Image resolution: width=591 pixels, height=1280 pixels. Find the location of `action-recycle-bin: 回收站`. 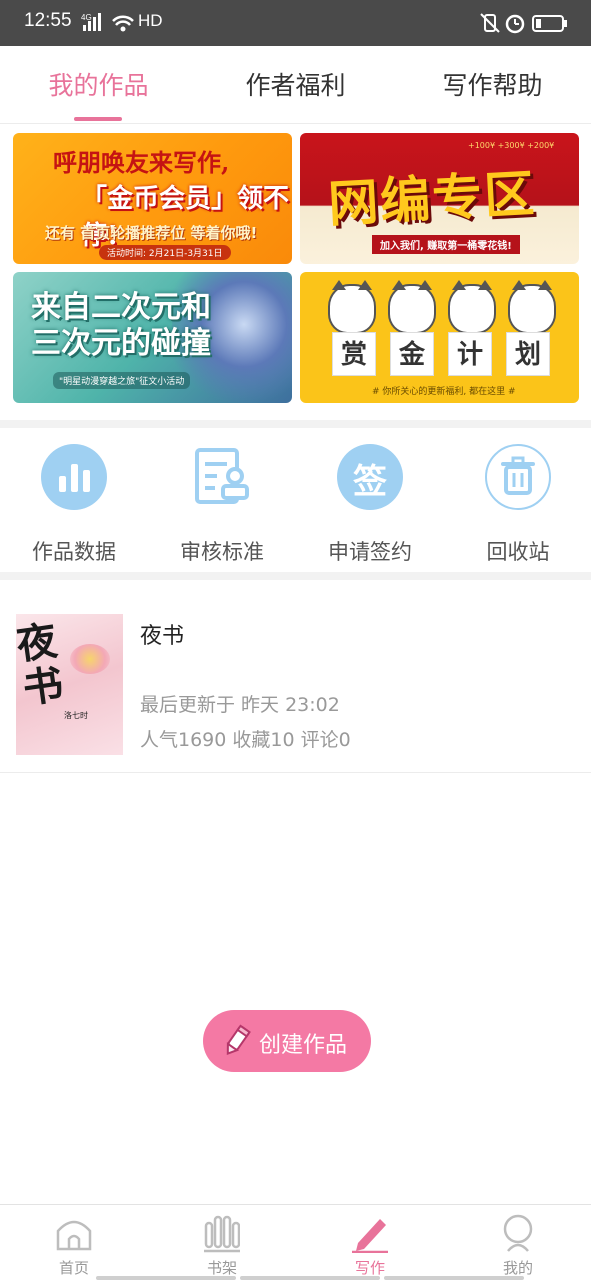

action-recycle-bin: 回收站 is located at coordinates (517, 504).